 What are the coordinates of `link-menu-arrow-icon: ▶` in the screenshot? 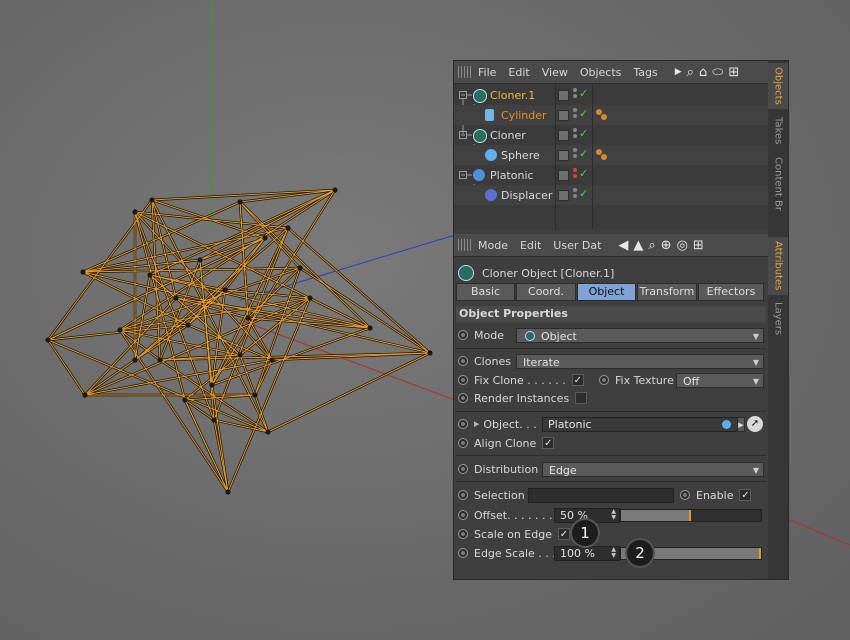 It's located at (741, 424).